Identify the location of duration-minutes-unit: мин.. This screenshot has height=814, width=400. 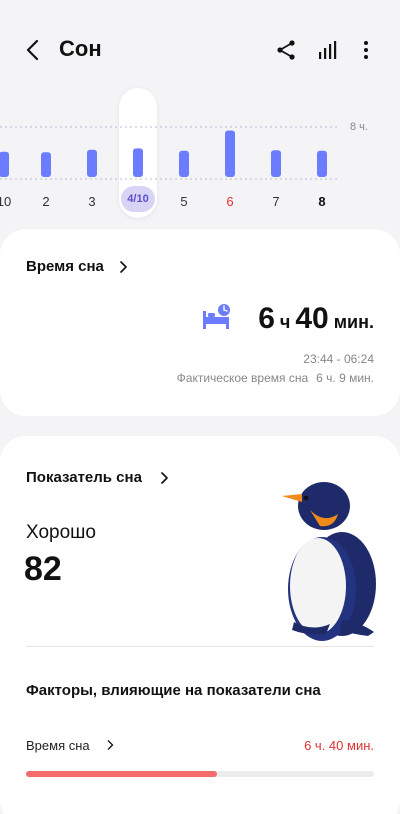
(353, 322).